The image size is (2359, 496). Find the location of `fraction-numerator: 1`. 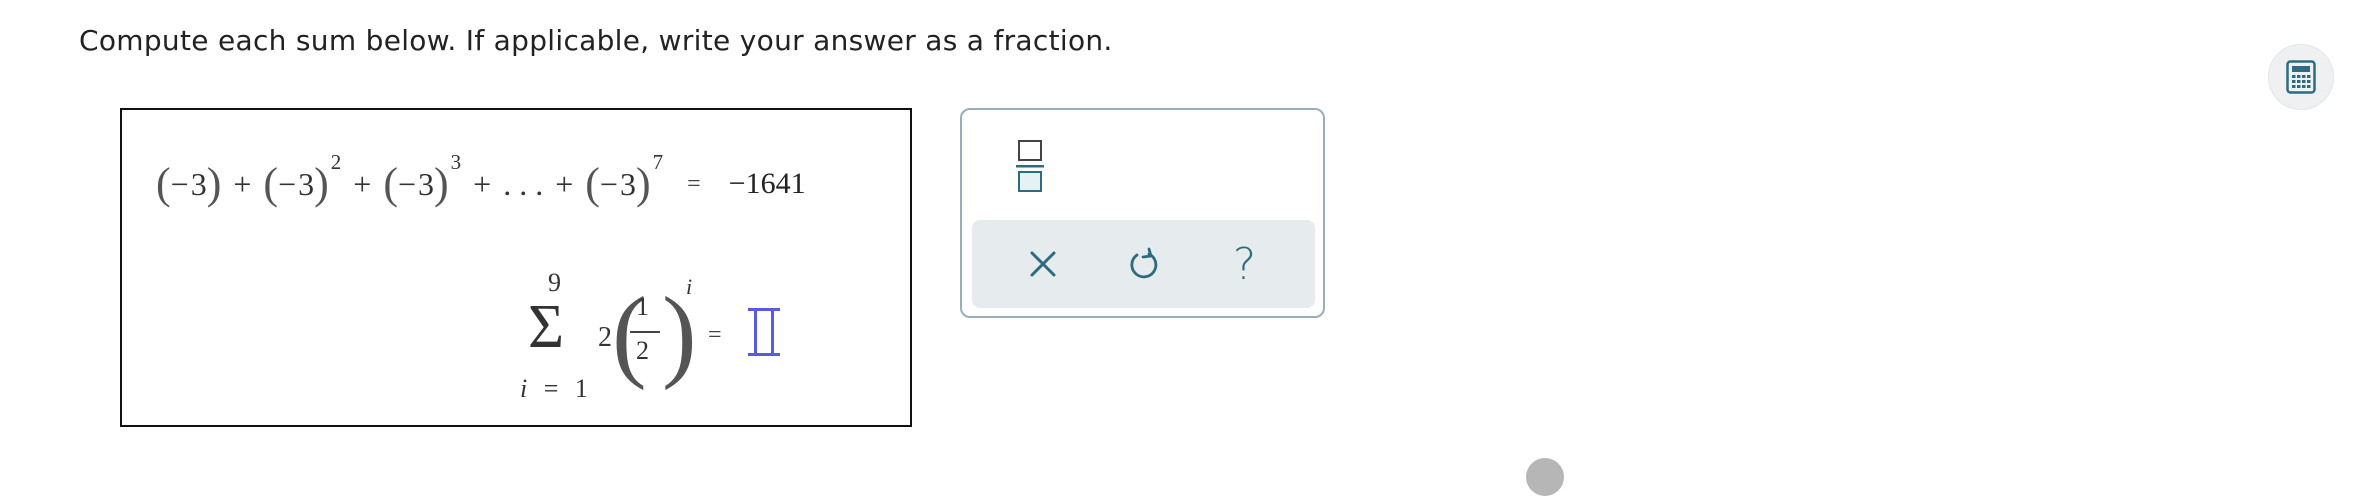

fraction-numerator: 1 is located at coordinates (642, 306).